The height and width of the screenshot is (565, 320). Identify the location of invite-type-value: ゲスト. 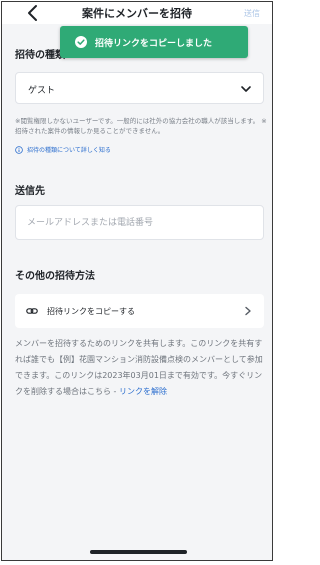
(42, 91).